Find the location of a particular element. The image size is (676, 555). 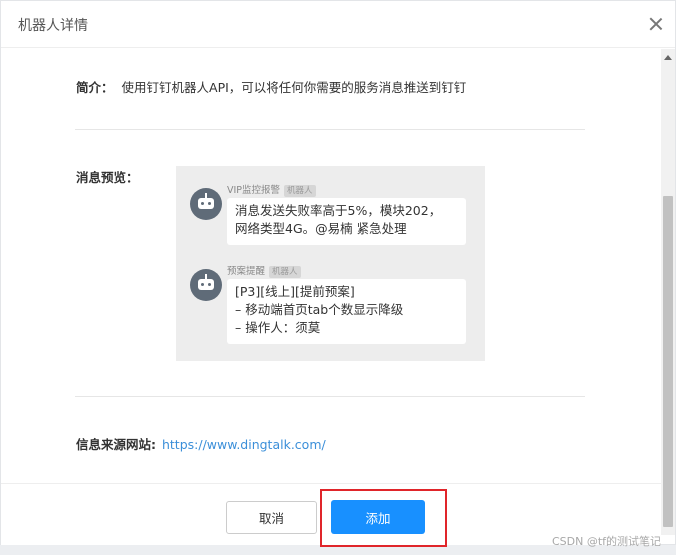

message-line: – 操作人：须莫 is located at coordinates (278, 327).